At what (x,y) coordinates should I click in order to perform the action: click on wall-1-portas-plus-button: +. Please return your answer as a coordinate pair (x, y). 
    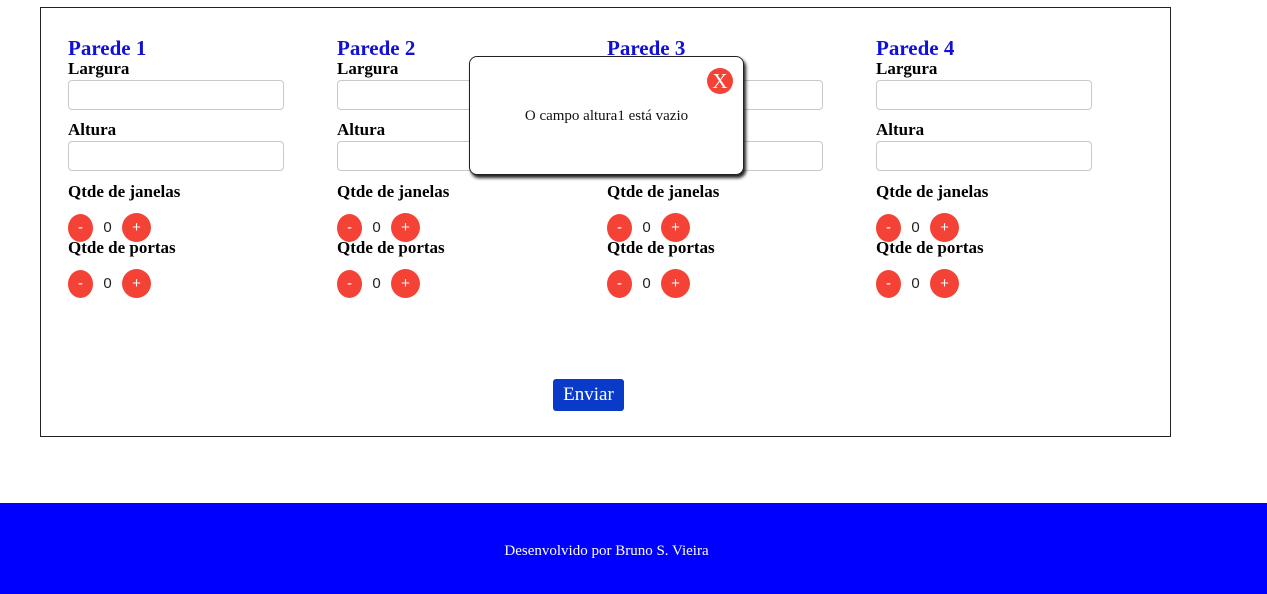
    Looking at the image, I should click on (136, 283).